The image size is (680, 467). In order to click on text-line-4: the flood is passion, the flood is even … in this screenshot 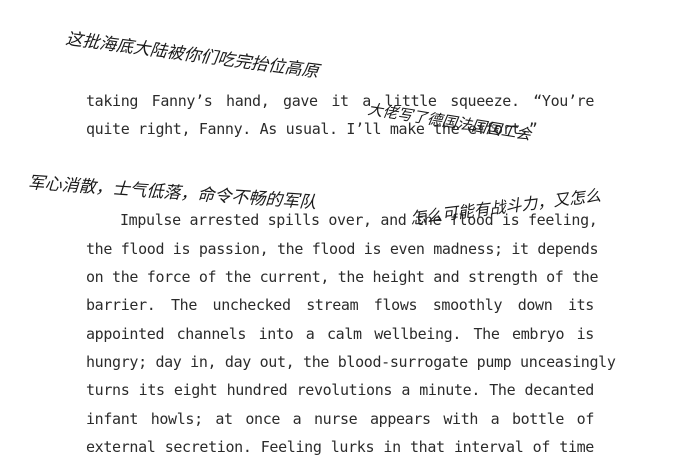, I will do `click(342, 249)`.